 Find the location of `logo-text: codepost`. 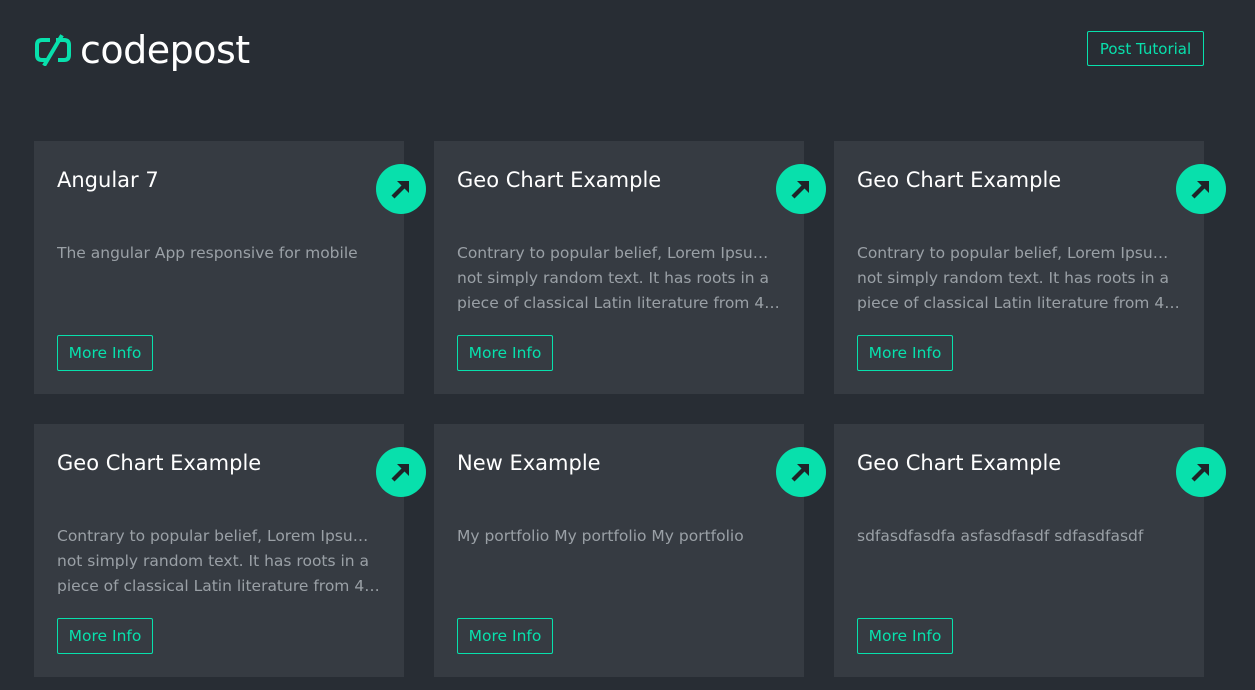

logo-text: codepost is located at coordinates (165, 50).